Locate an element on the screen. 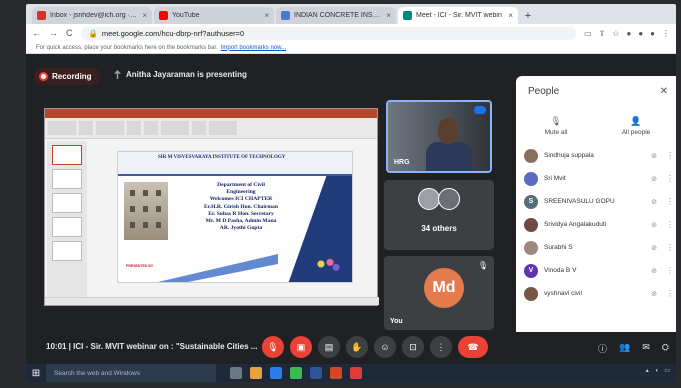 This screenshot has height=388, width=681. cast-icon: ▭ is located at coordinates (588, 33).